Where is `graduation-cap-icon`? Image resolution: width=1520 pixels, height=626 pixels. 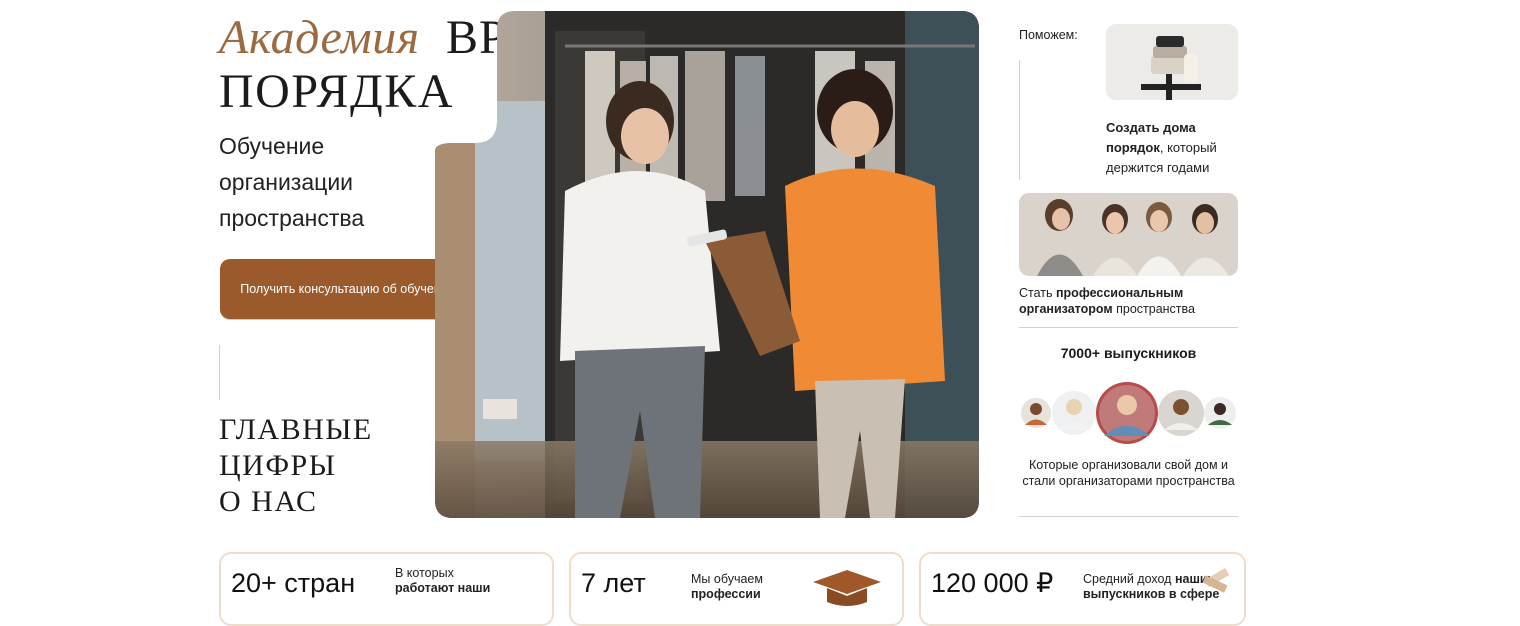
graduation-cap-icon is located at coordinates (847, 588).